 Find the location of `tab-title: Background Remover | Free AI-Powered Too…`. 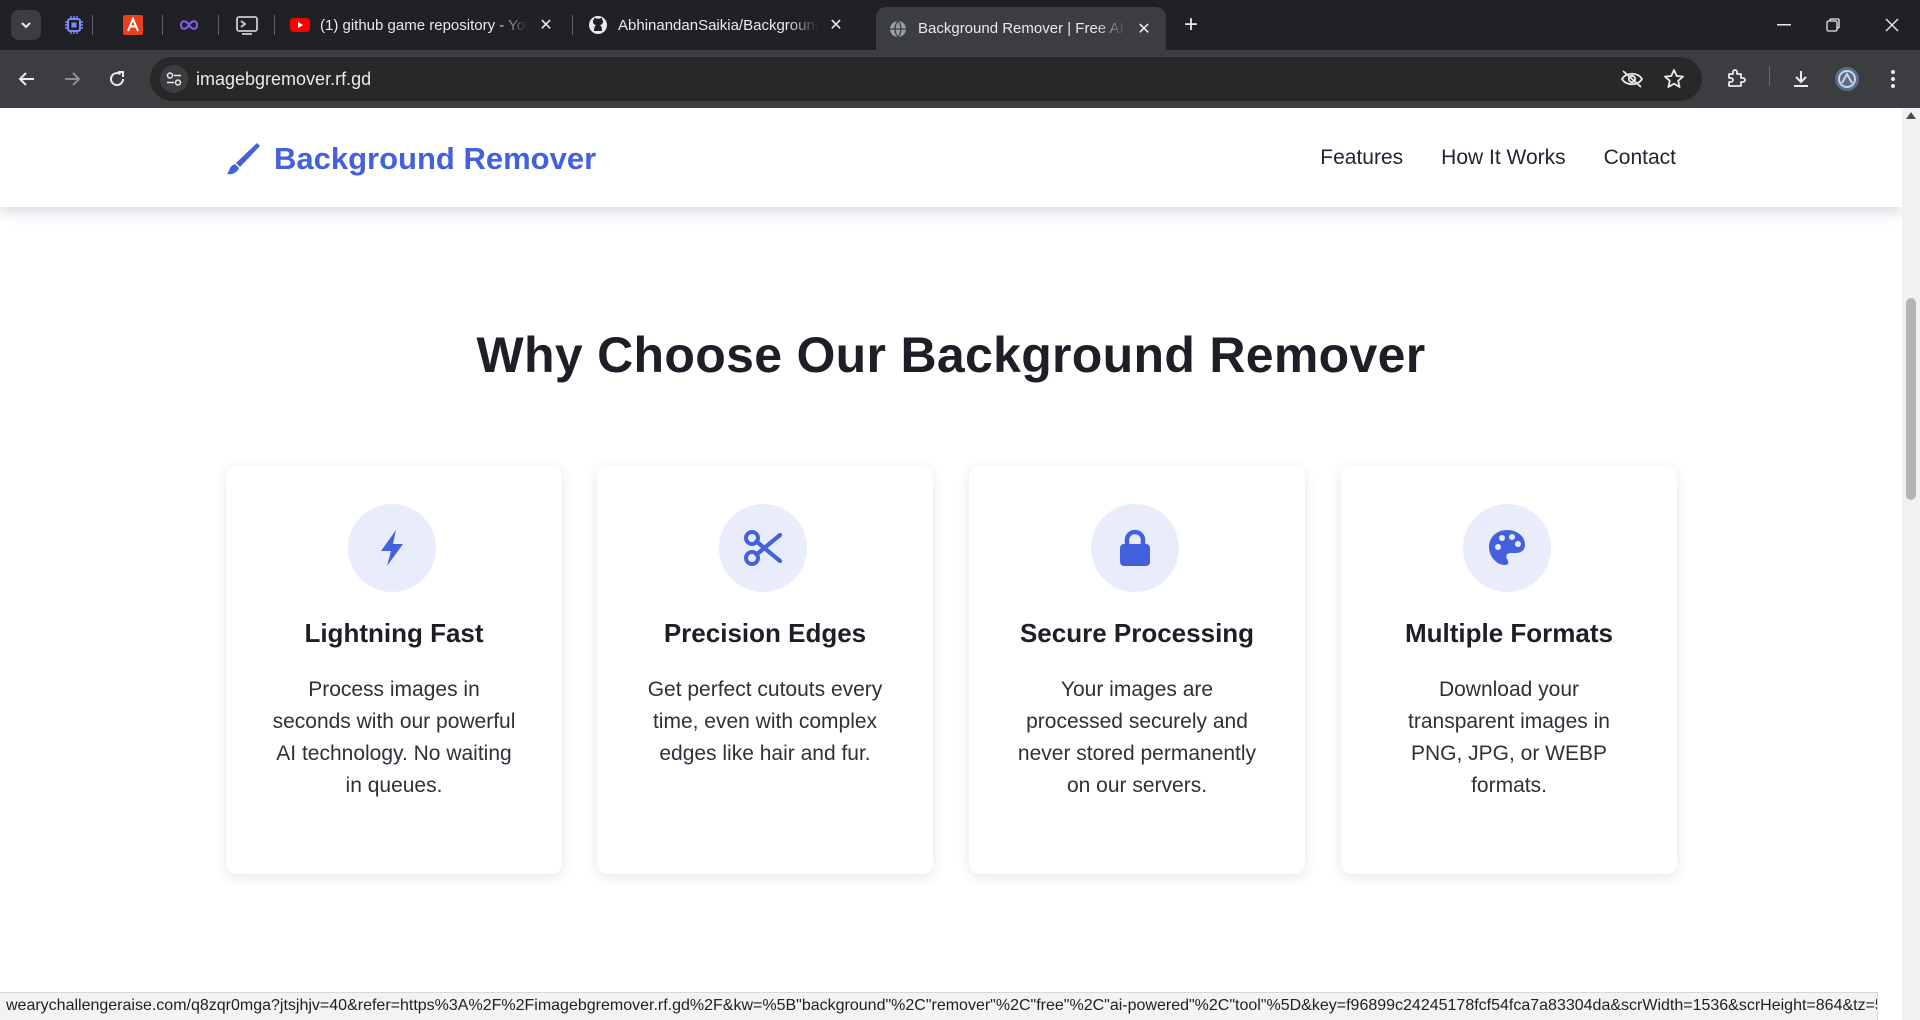

tab-title: Background Remover | Free AI-Powered Too… is located at coordinates (1022, 28).